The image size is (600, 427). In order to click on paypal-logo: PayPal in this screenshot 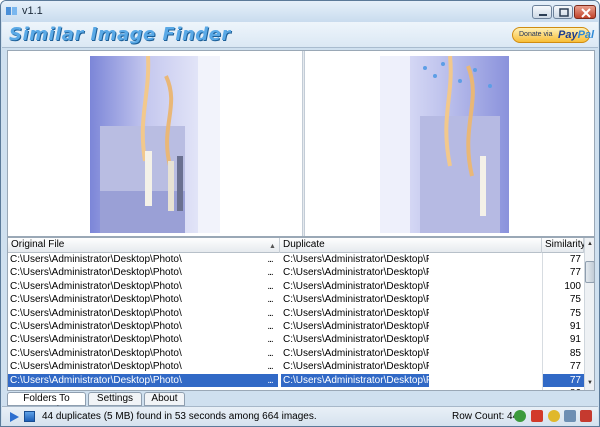, I will do `click(576, 35)`.